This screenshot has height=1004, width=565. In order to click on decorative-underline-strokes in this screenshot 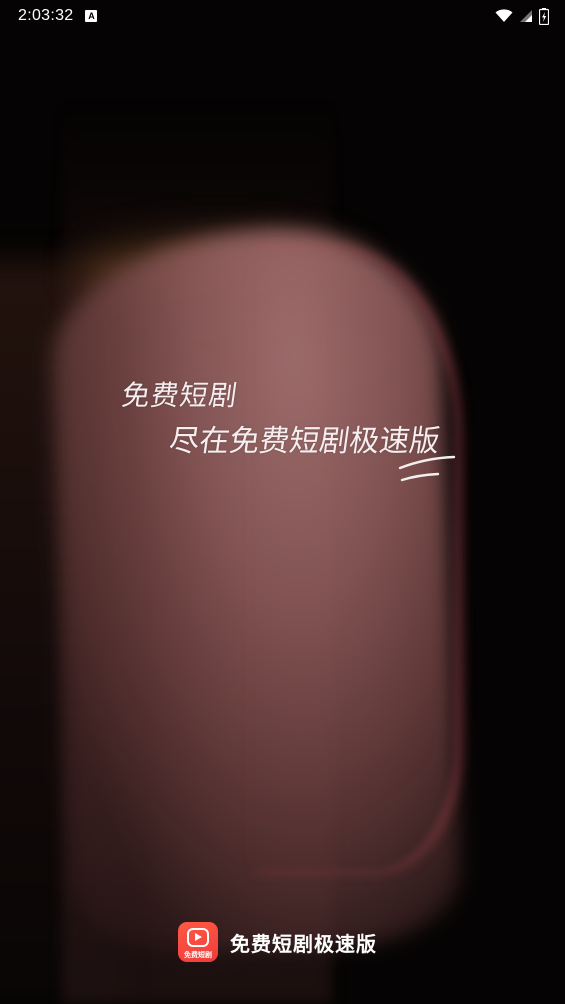, I will do `click(427, 468)`.